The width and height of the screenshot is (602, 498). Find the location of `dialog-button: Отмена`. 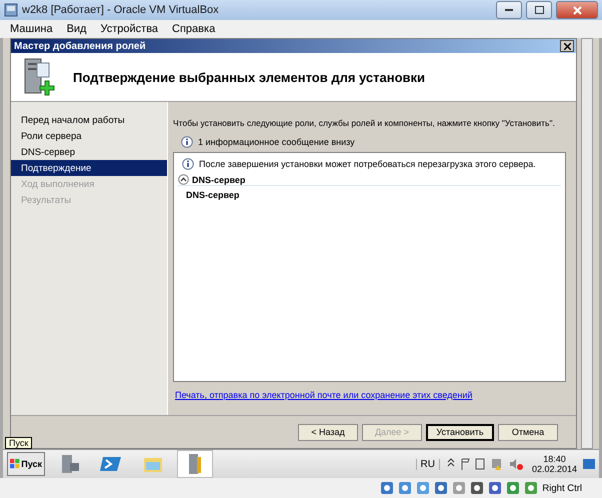

dialog-button: Отмена is located at coordinates (528, 432).